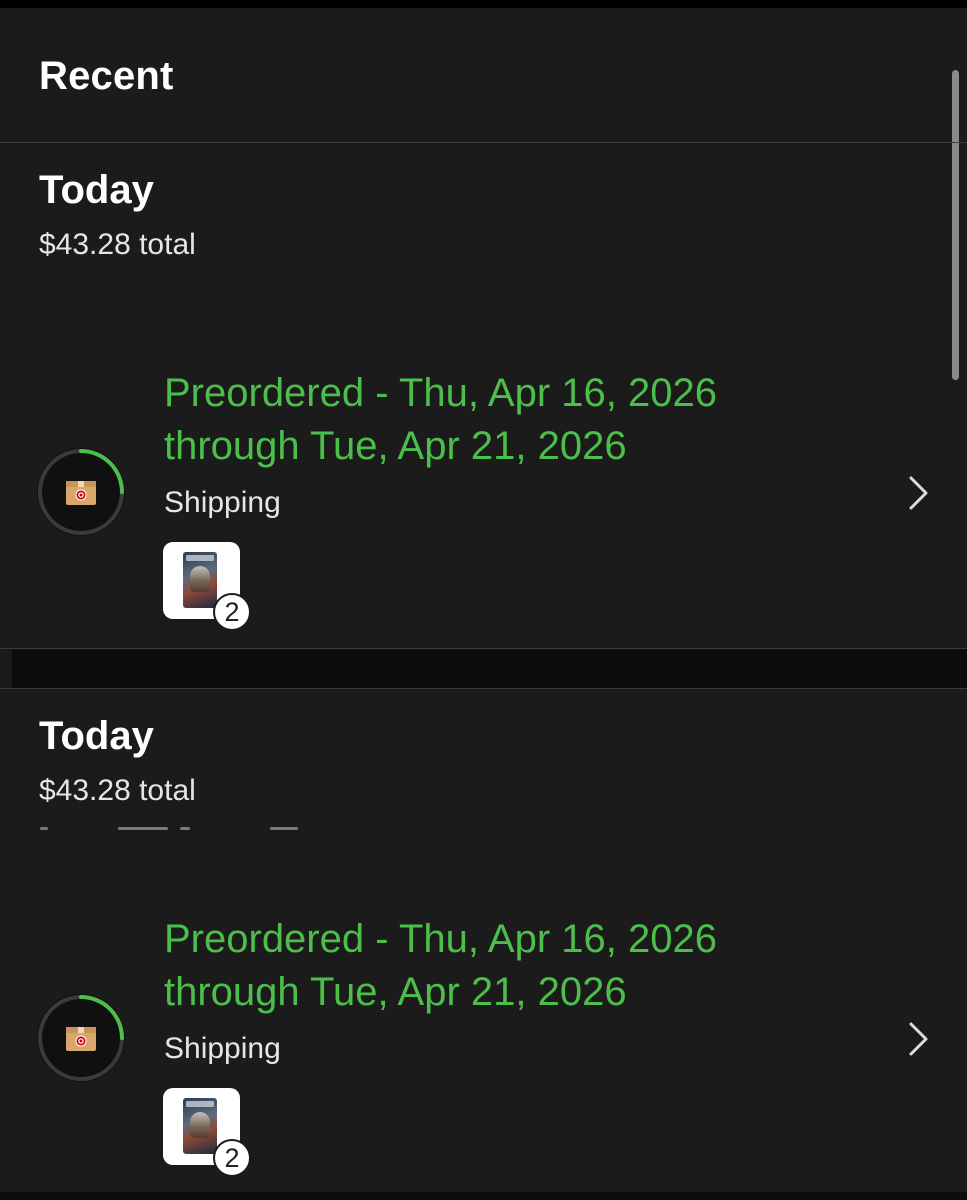 This screenshot has height=1200, width=967. What do you see at coordinates (483, 142) in the screenshot?
I see `section-divider` at bounding box center [483, 142].